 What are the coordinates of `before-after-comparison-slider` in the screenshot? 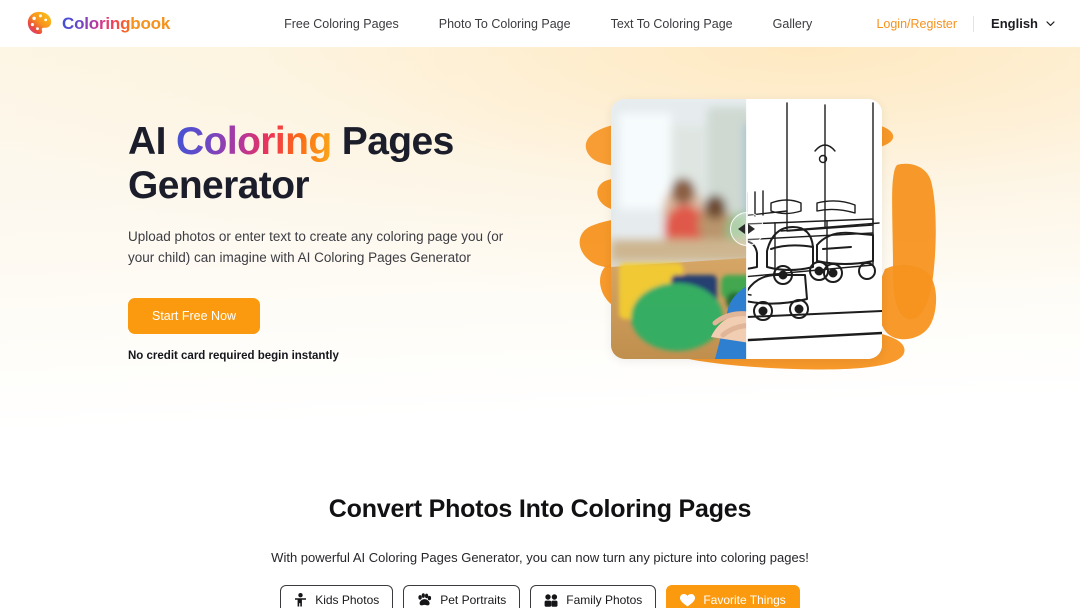 It's located at (746, 229).